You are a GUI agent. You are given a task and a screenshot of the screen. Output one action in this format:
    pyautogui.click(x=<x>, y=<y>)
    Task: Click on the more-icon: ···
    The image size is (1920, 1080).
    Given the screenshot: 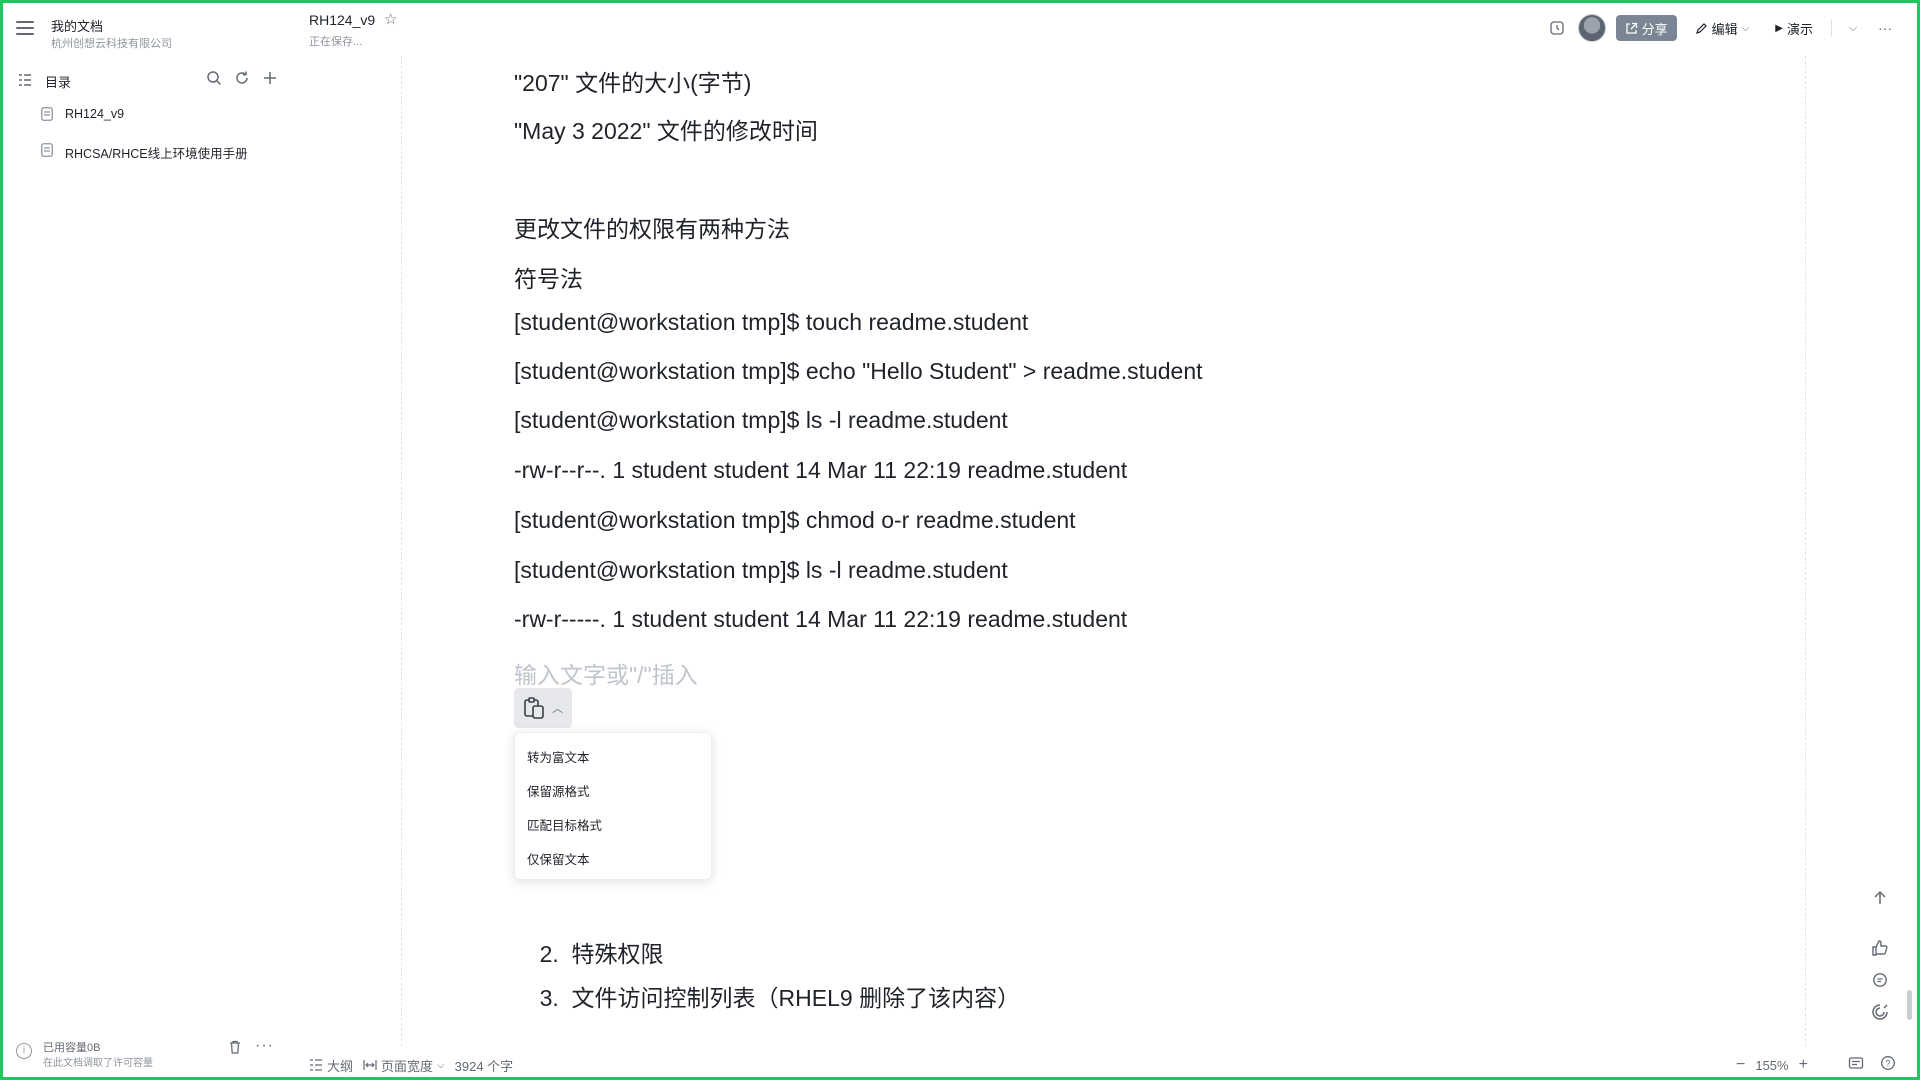 What is the action you would take?
    pyautogui.click(x=264, y=1046)
    